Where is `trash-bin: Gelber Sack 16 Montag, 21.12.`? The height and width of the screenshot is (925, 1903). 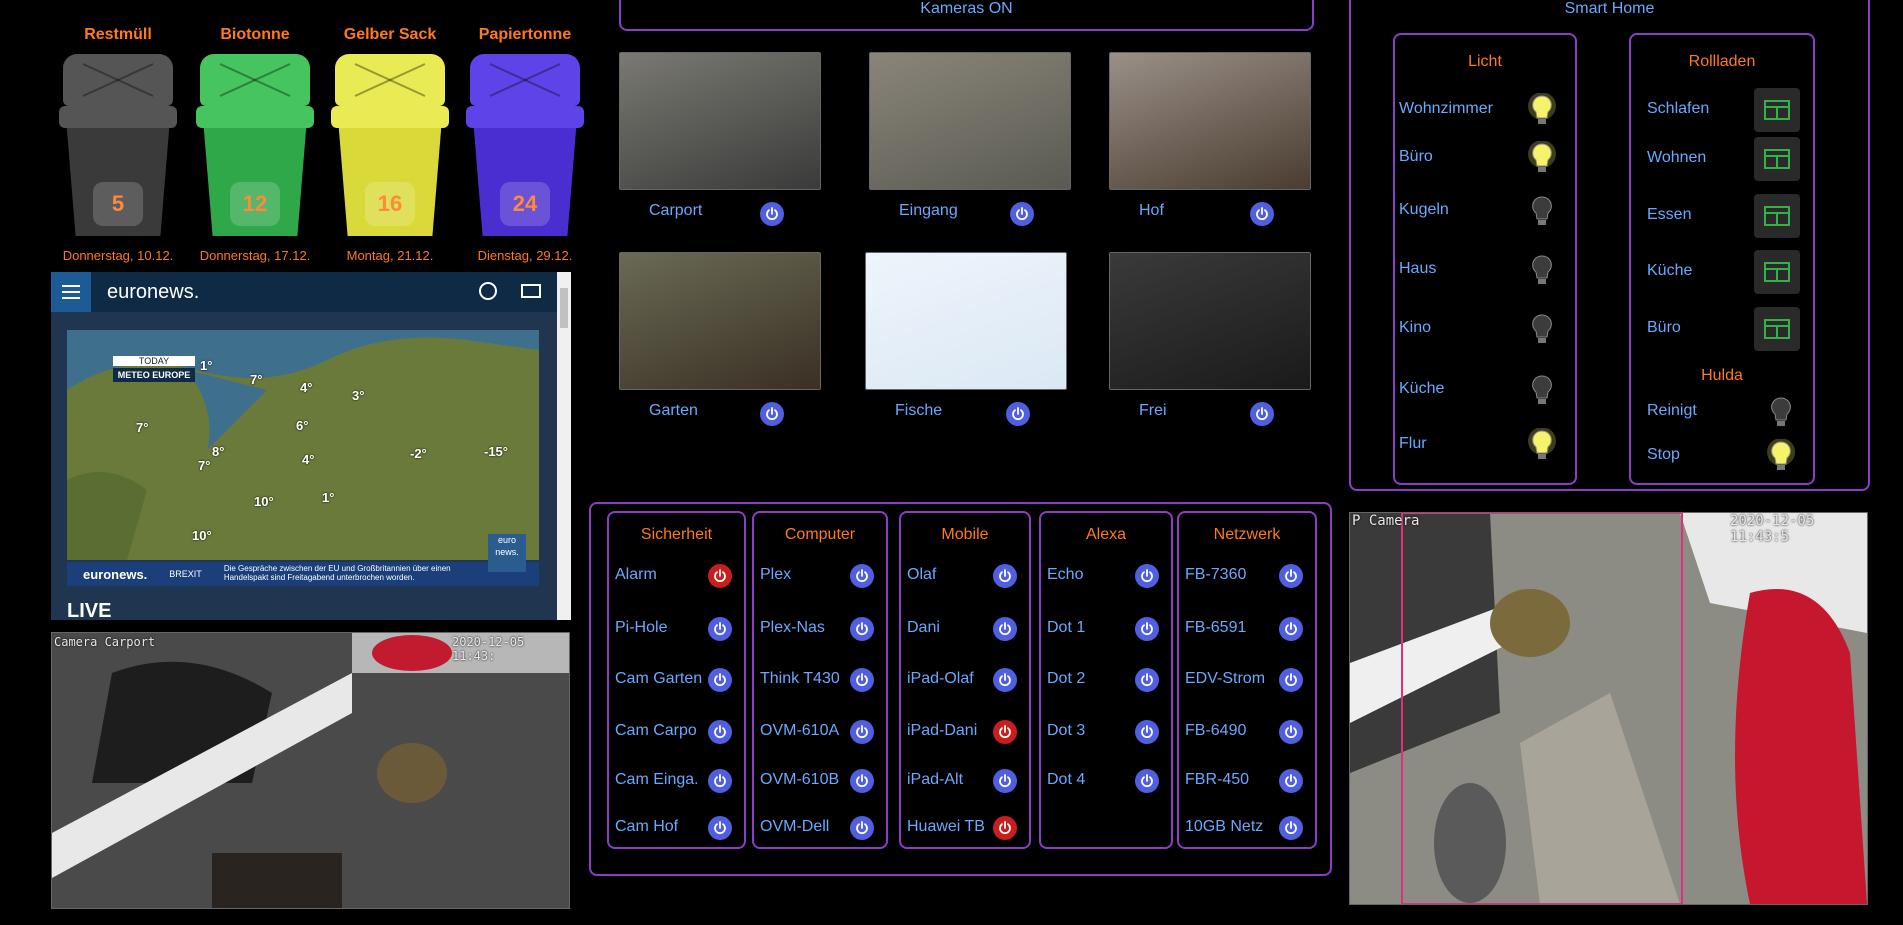
trash-bin: Gelber Sack 16 Montag, 21.12. is located at coordinates (390, 142).